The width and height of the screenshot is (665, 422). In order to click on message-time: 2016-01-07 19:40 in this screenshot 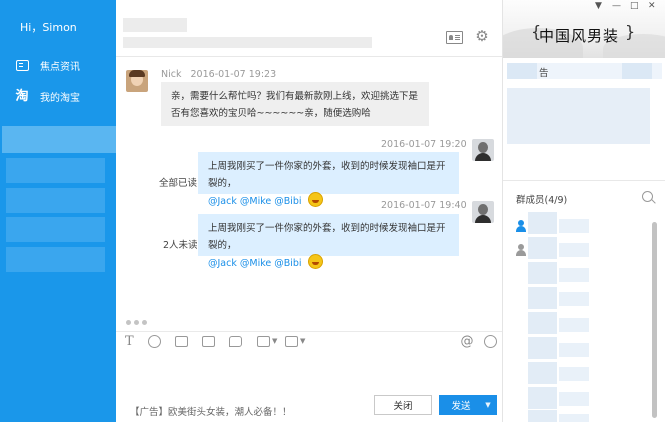, I will do `click(424, 205)`.